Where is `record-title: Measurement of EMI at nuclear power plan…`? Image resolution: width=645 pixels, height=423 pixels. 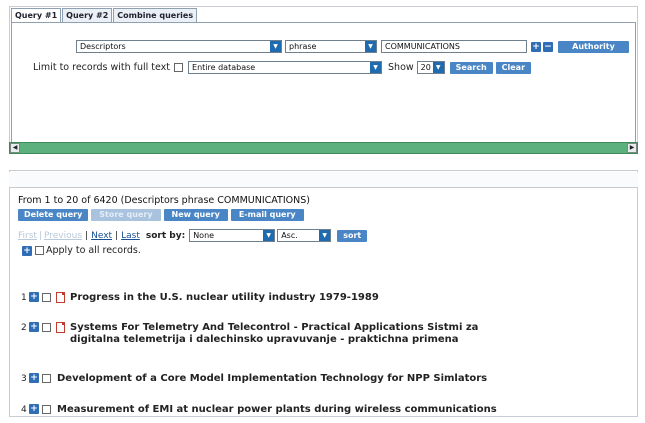
record-title: Measurement of EMI at nuclear power plan… is located at coordinates (277, 410).